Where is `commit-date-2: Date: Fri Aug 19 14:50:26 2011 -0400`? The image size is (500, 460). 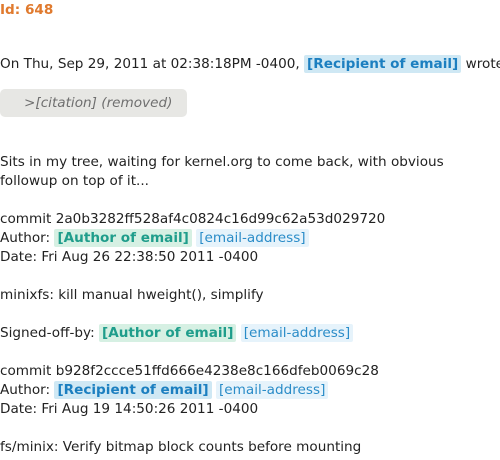
commit-date-2: Date: Fri Aug 19 14:50:26 2011 -0400 is located at coordinates (129, 409).